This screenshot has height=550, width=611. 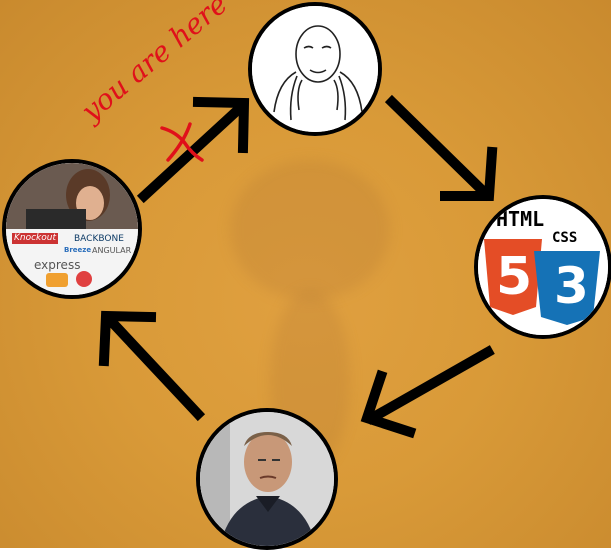 What do you see at coordinates (112, 250) in the screenshot?
I see `angular-logo: ANGULAR` at bounding box center [112, 250].